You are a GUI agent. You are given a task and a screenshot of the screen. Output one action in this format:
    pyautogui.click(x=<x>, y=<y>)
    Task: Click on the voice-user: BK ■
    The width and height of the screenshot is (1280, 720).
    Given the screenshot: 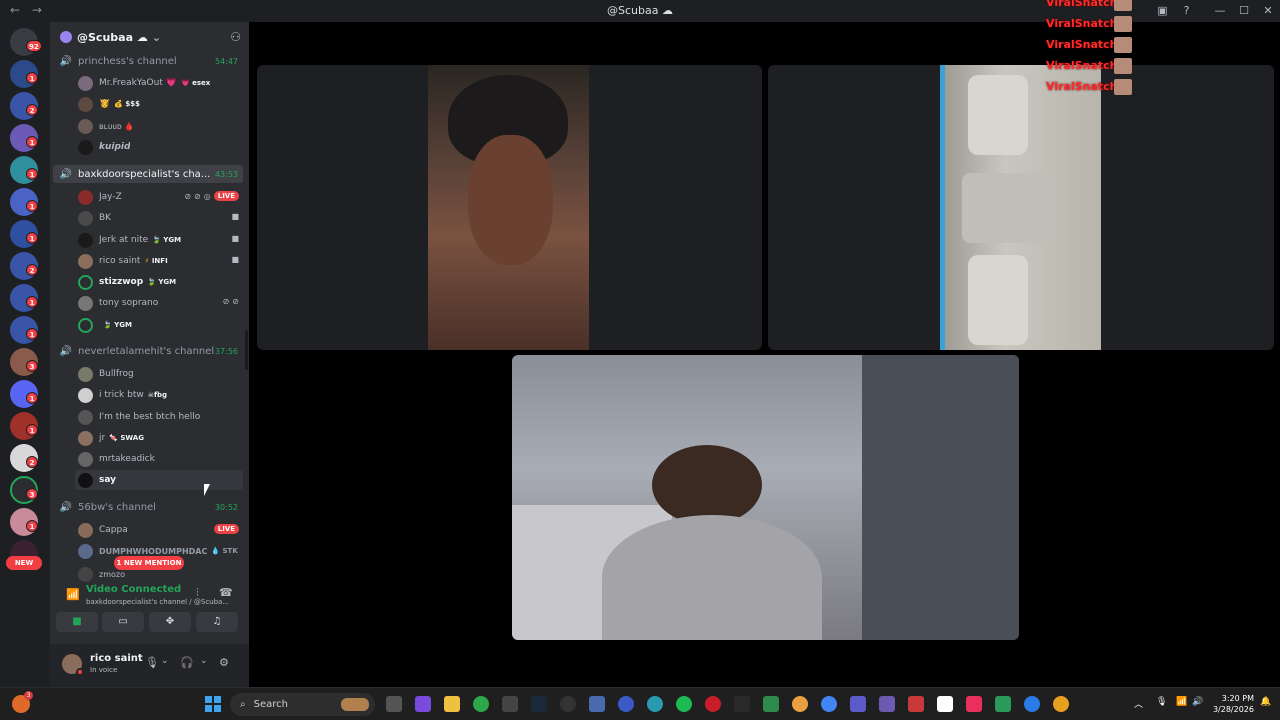 What is the action you would take?
    pyautogui.click(x=159, y=218)
    